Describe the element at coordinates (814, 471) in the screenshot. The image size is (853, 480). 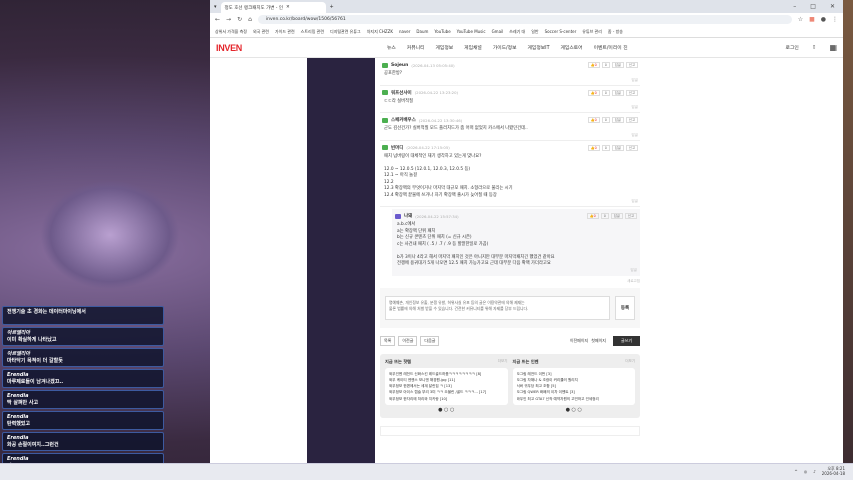
I see `volume-icon: ♪` at that location.